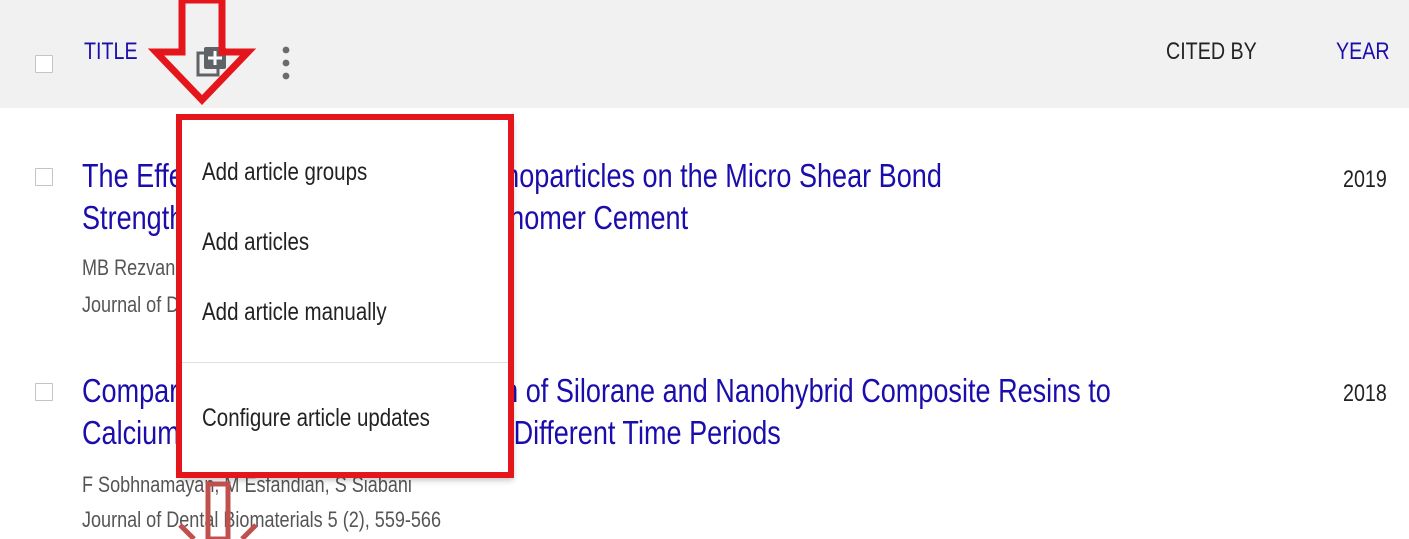 The width and height of the screenshot is (1409, 539). Describe the element at coordinates (1365, 179) in the screenshot. I see `article-year: 2019` at that location.